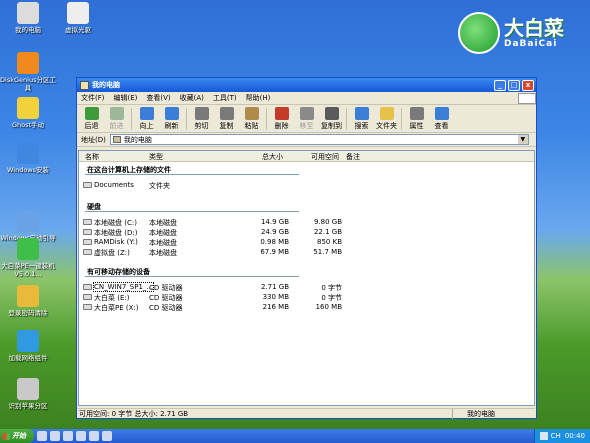 The image size is (590, 443). I want to click on list-item: Documents 文件夹, so click(306, 185).